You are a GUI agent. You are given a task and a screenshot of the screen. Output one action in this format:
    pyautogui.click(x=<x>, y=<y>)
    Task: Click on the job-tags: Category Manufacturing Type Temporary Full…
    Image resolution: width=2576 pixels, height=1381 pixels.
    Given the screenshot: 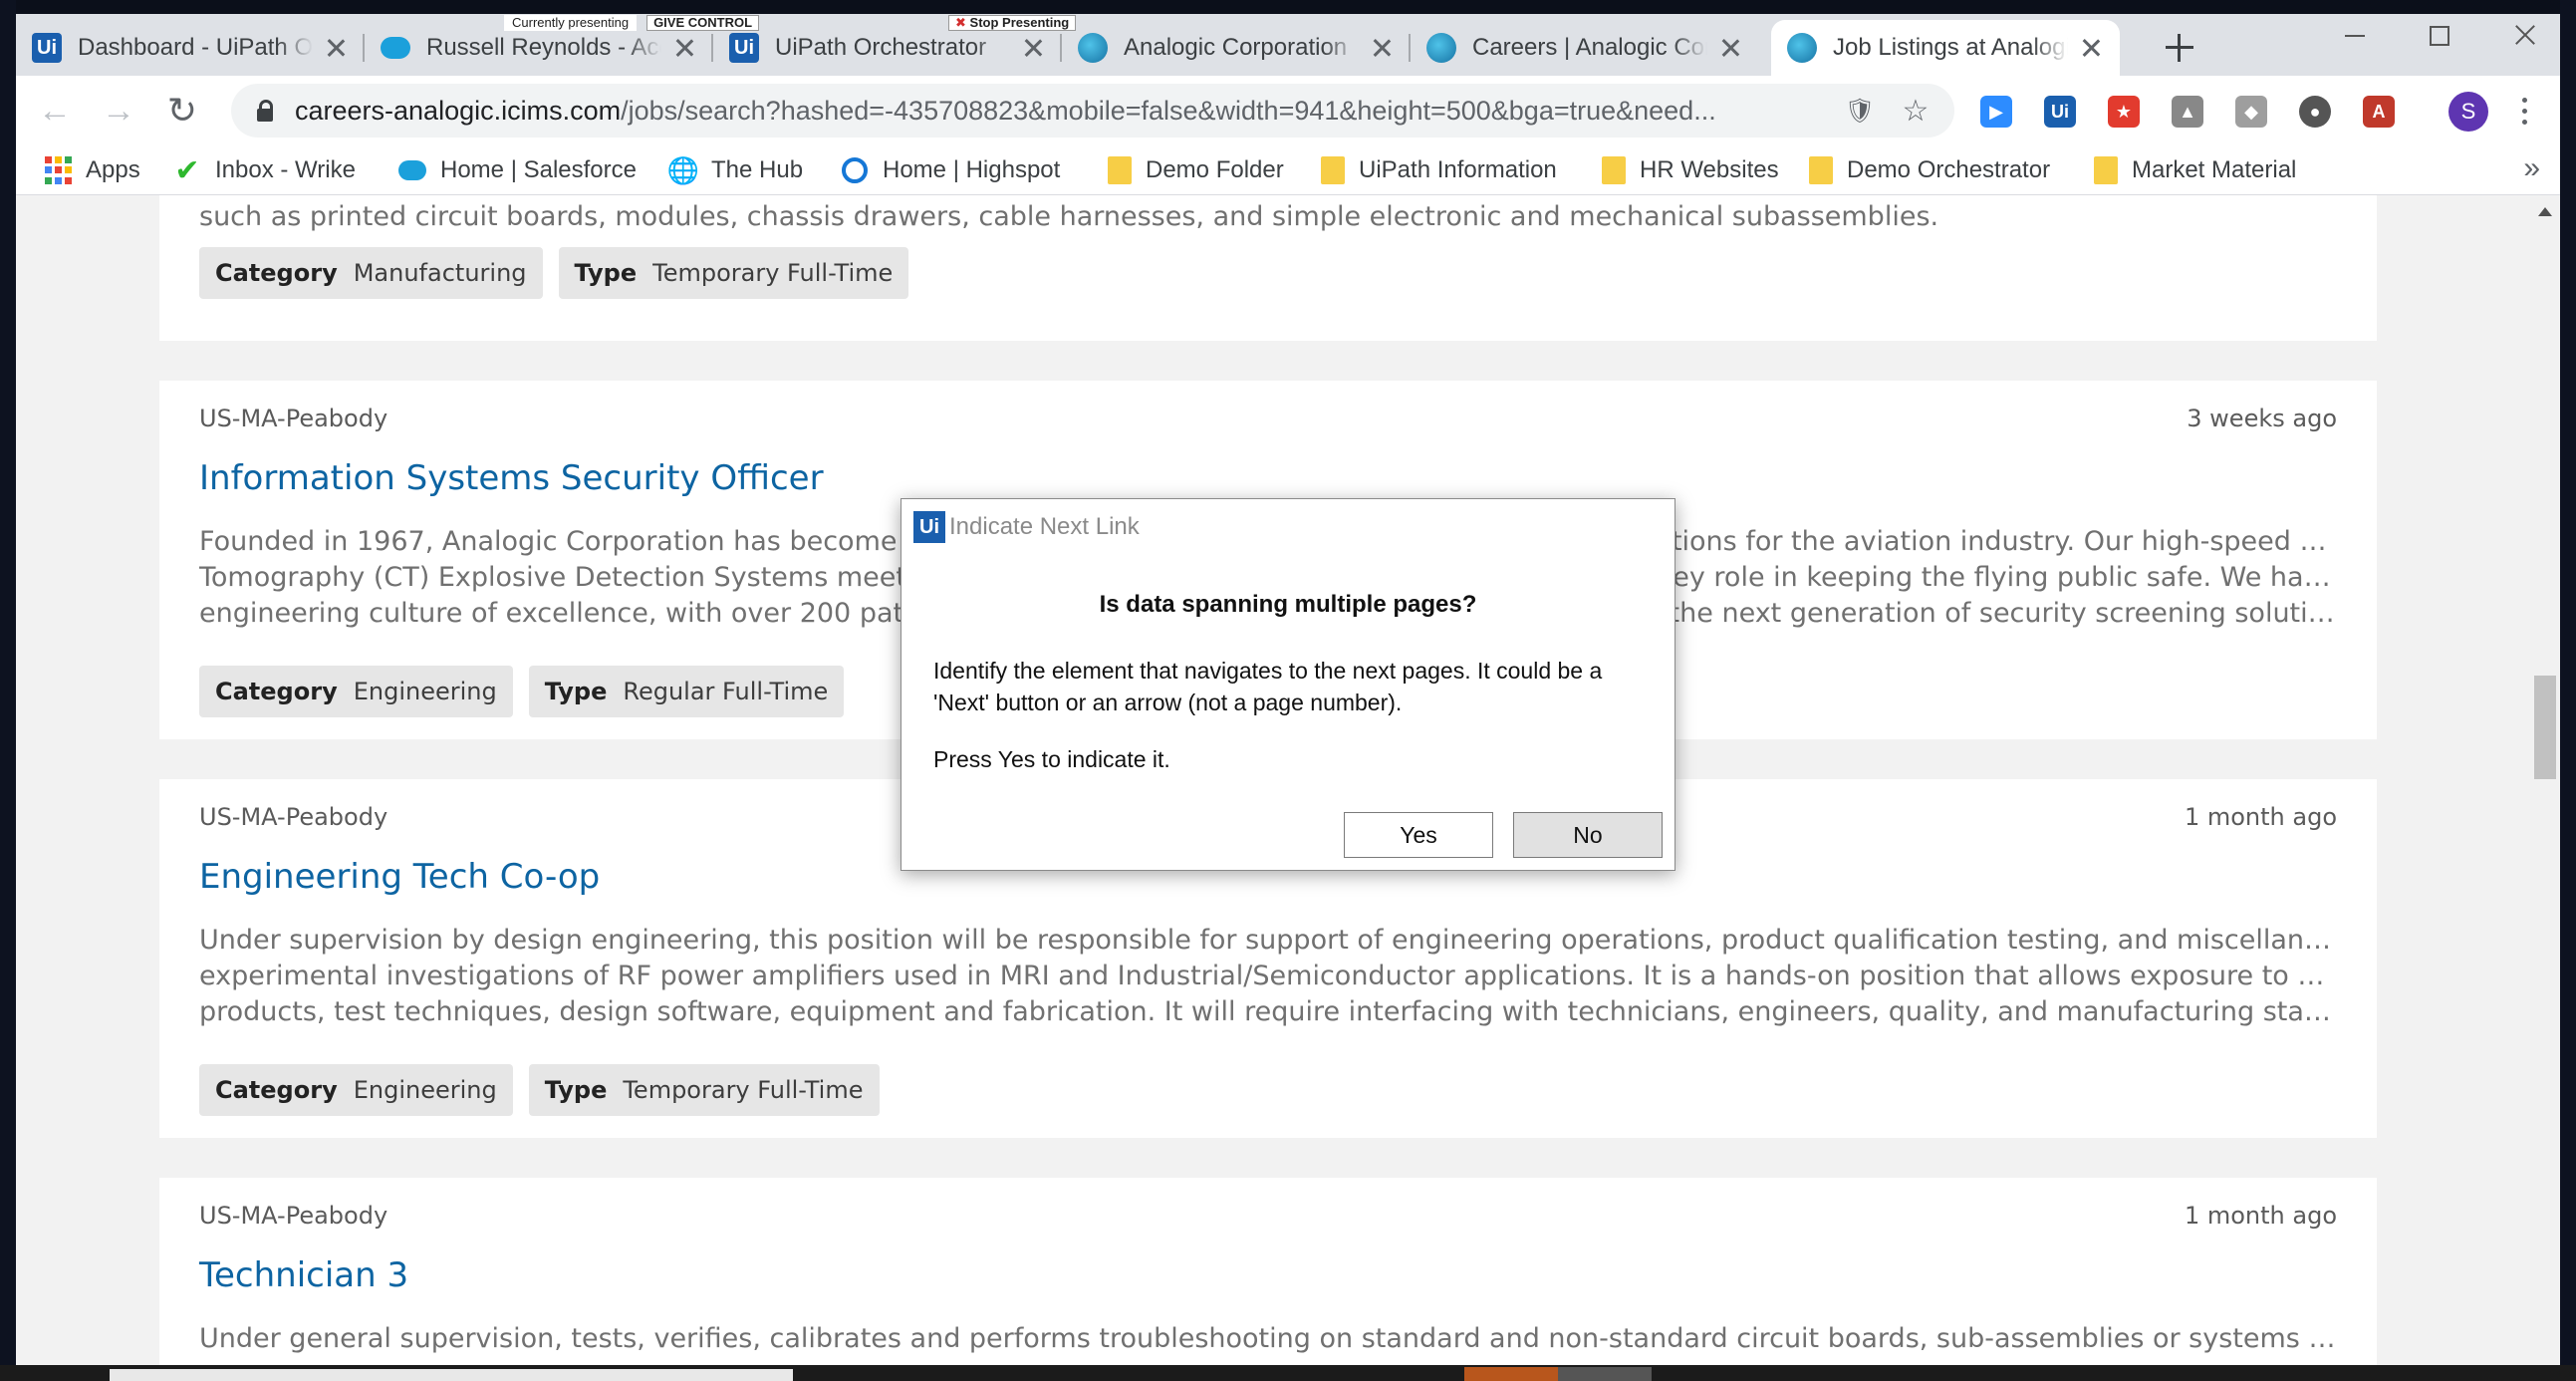 What is the action you would take?
    pyautogui.click(x=554, y=273)
    